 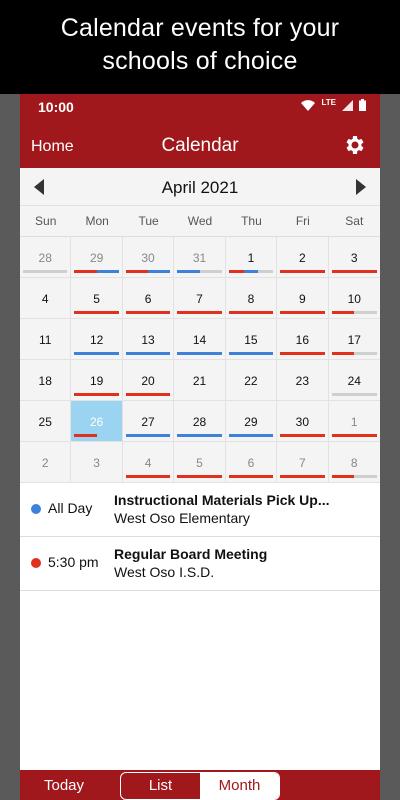 What do you see at coordinates (46, 221) in the screenshot?
I see `weekday-label: Sun` at bounding box center [46, 221].